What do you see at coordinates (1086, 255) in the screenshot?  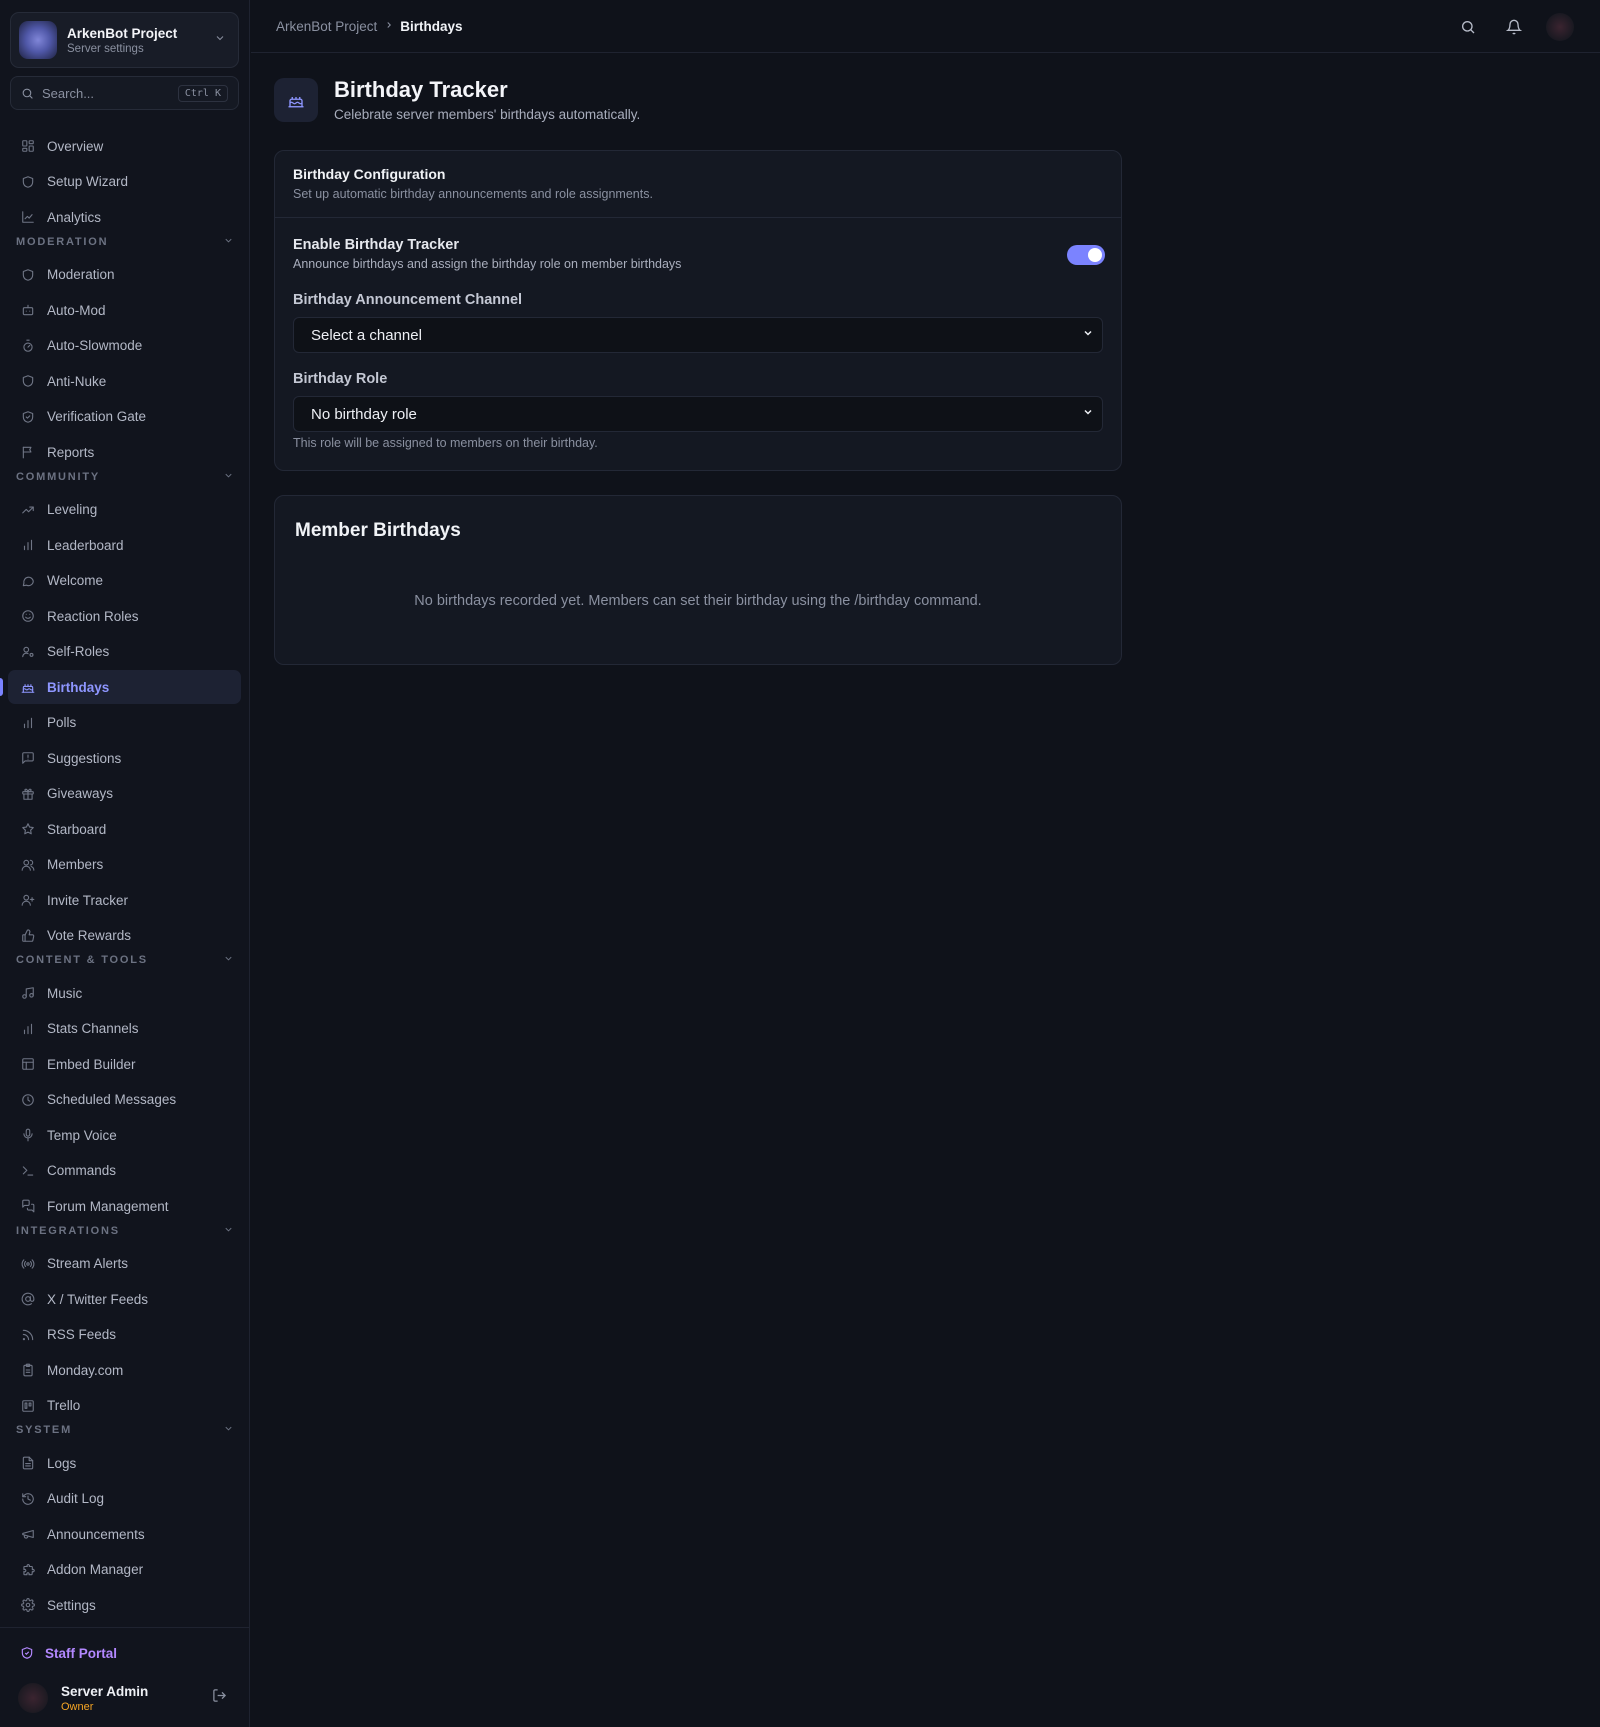 I see `enable-tracker-toggle` at bounding box center [1086, 255].